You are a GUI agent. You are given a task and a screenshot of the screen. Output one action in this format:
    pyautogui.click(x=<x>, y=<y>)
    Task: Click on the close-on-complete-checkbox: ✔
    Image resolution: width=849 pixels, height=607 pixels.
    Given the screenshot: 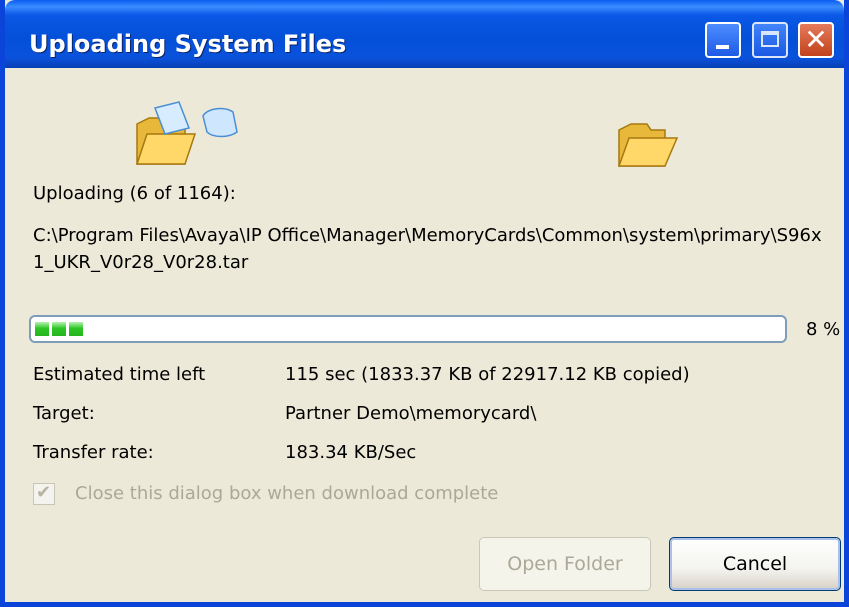 What is the action you would take?
    pyautogui.click(x=44, y=493)
    